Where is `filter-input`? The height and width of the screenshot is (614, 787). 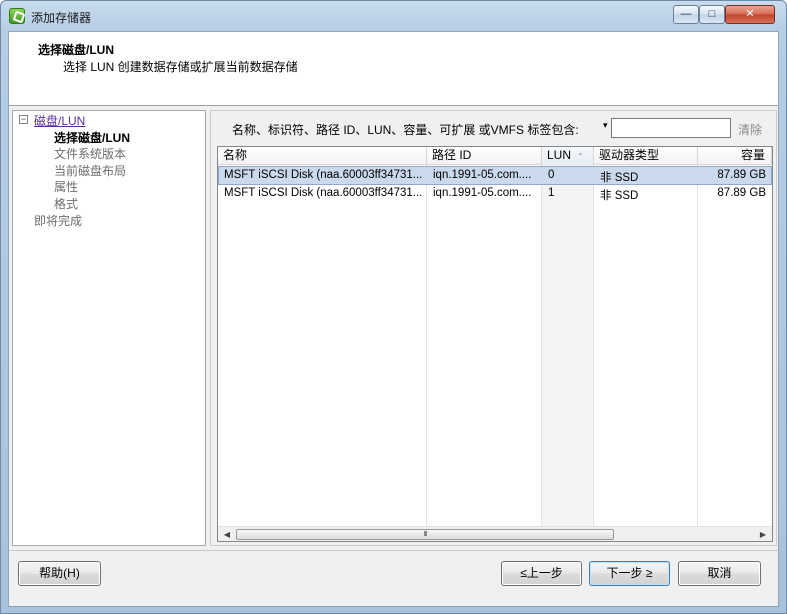 filter-input is located at coordinates (671, 128).